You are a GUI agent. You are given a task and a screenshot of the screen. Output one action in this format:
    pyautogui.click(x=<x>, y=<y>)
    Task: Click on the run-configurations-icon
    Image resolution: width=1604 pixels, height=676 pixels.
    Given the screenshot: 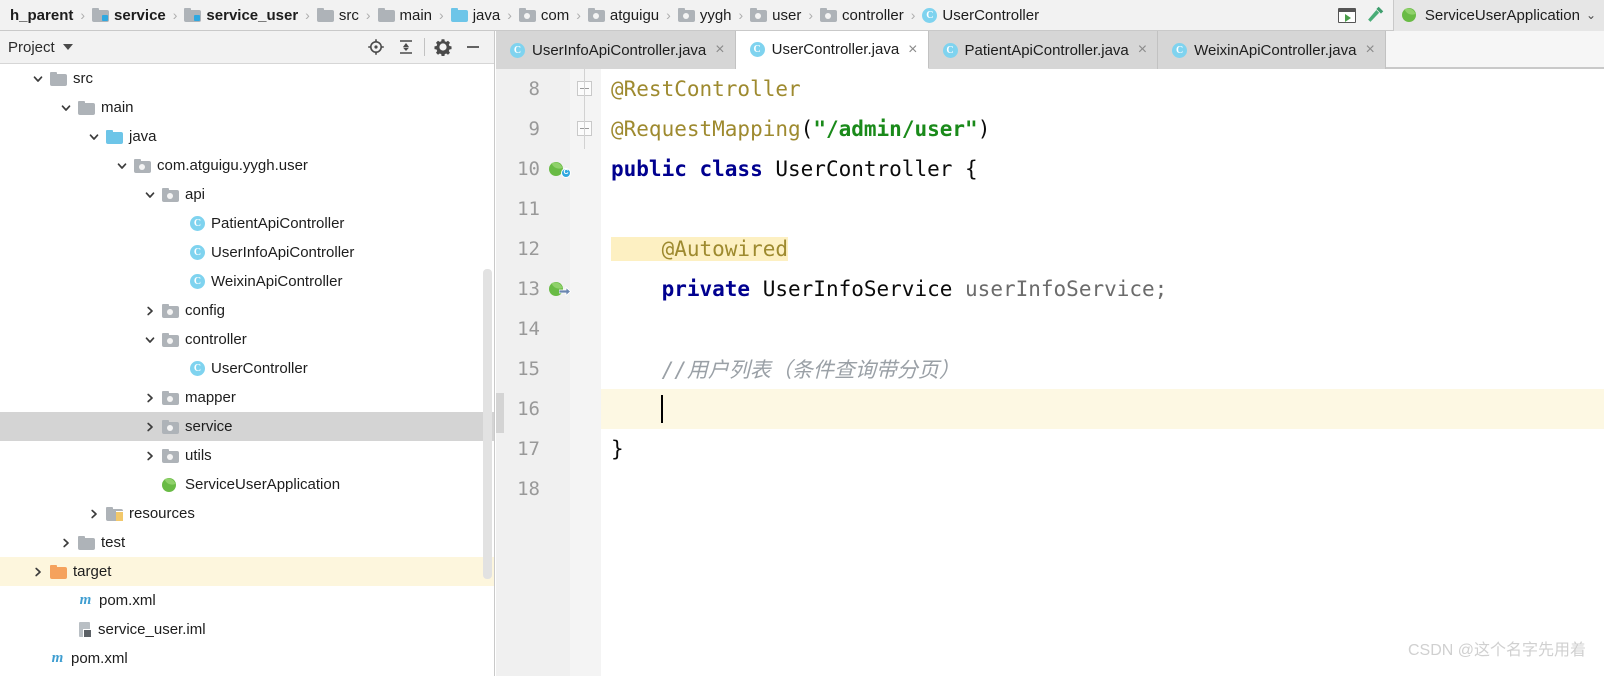 What is the action you would take?
    pyautogui.click(x=1347, y=15)
    